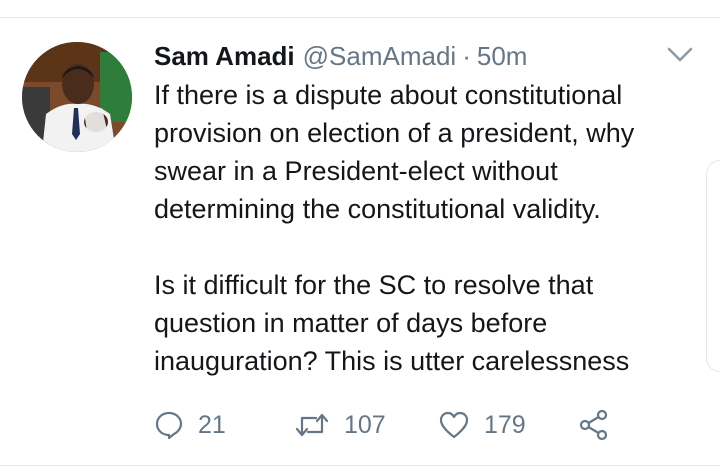 The height and width of the screenshot is (476, 720). What do you see at coordinates (340, 425) in the screenshot?
I see `retweet-button: 107` at bounding box center [340, 425].